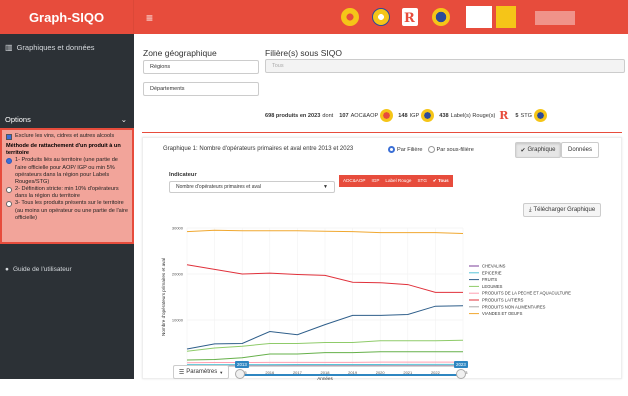 The height and width of the screenshot is (396, 628). I want to click on summary-stg-count: 5, so click(516, 116).